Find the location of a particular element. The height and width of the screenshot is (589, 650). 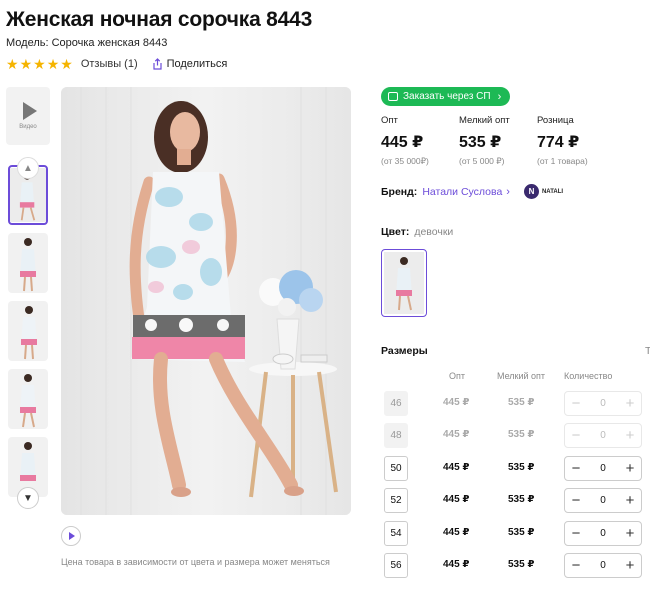

share-button: Поделиться is located at coordinates (190, 64).